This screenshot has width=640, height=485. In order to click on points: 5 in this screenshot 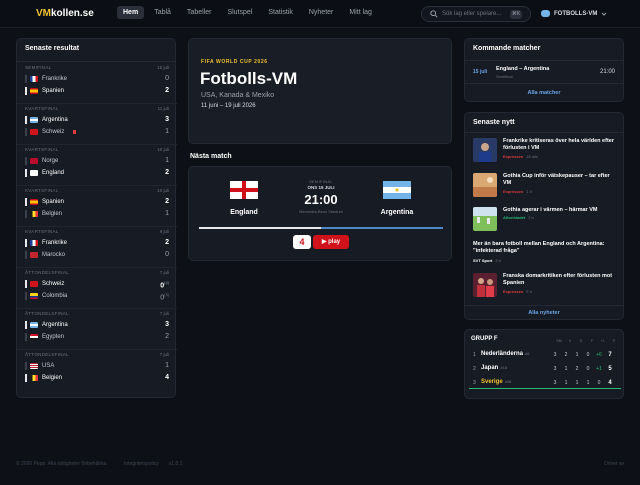, I will do `click(610, 369)`.